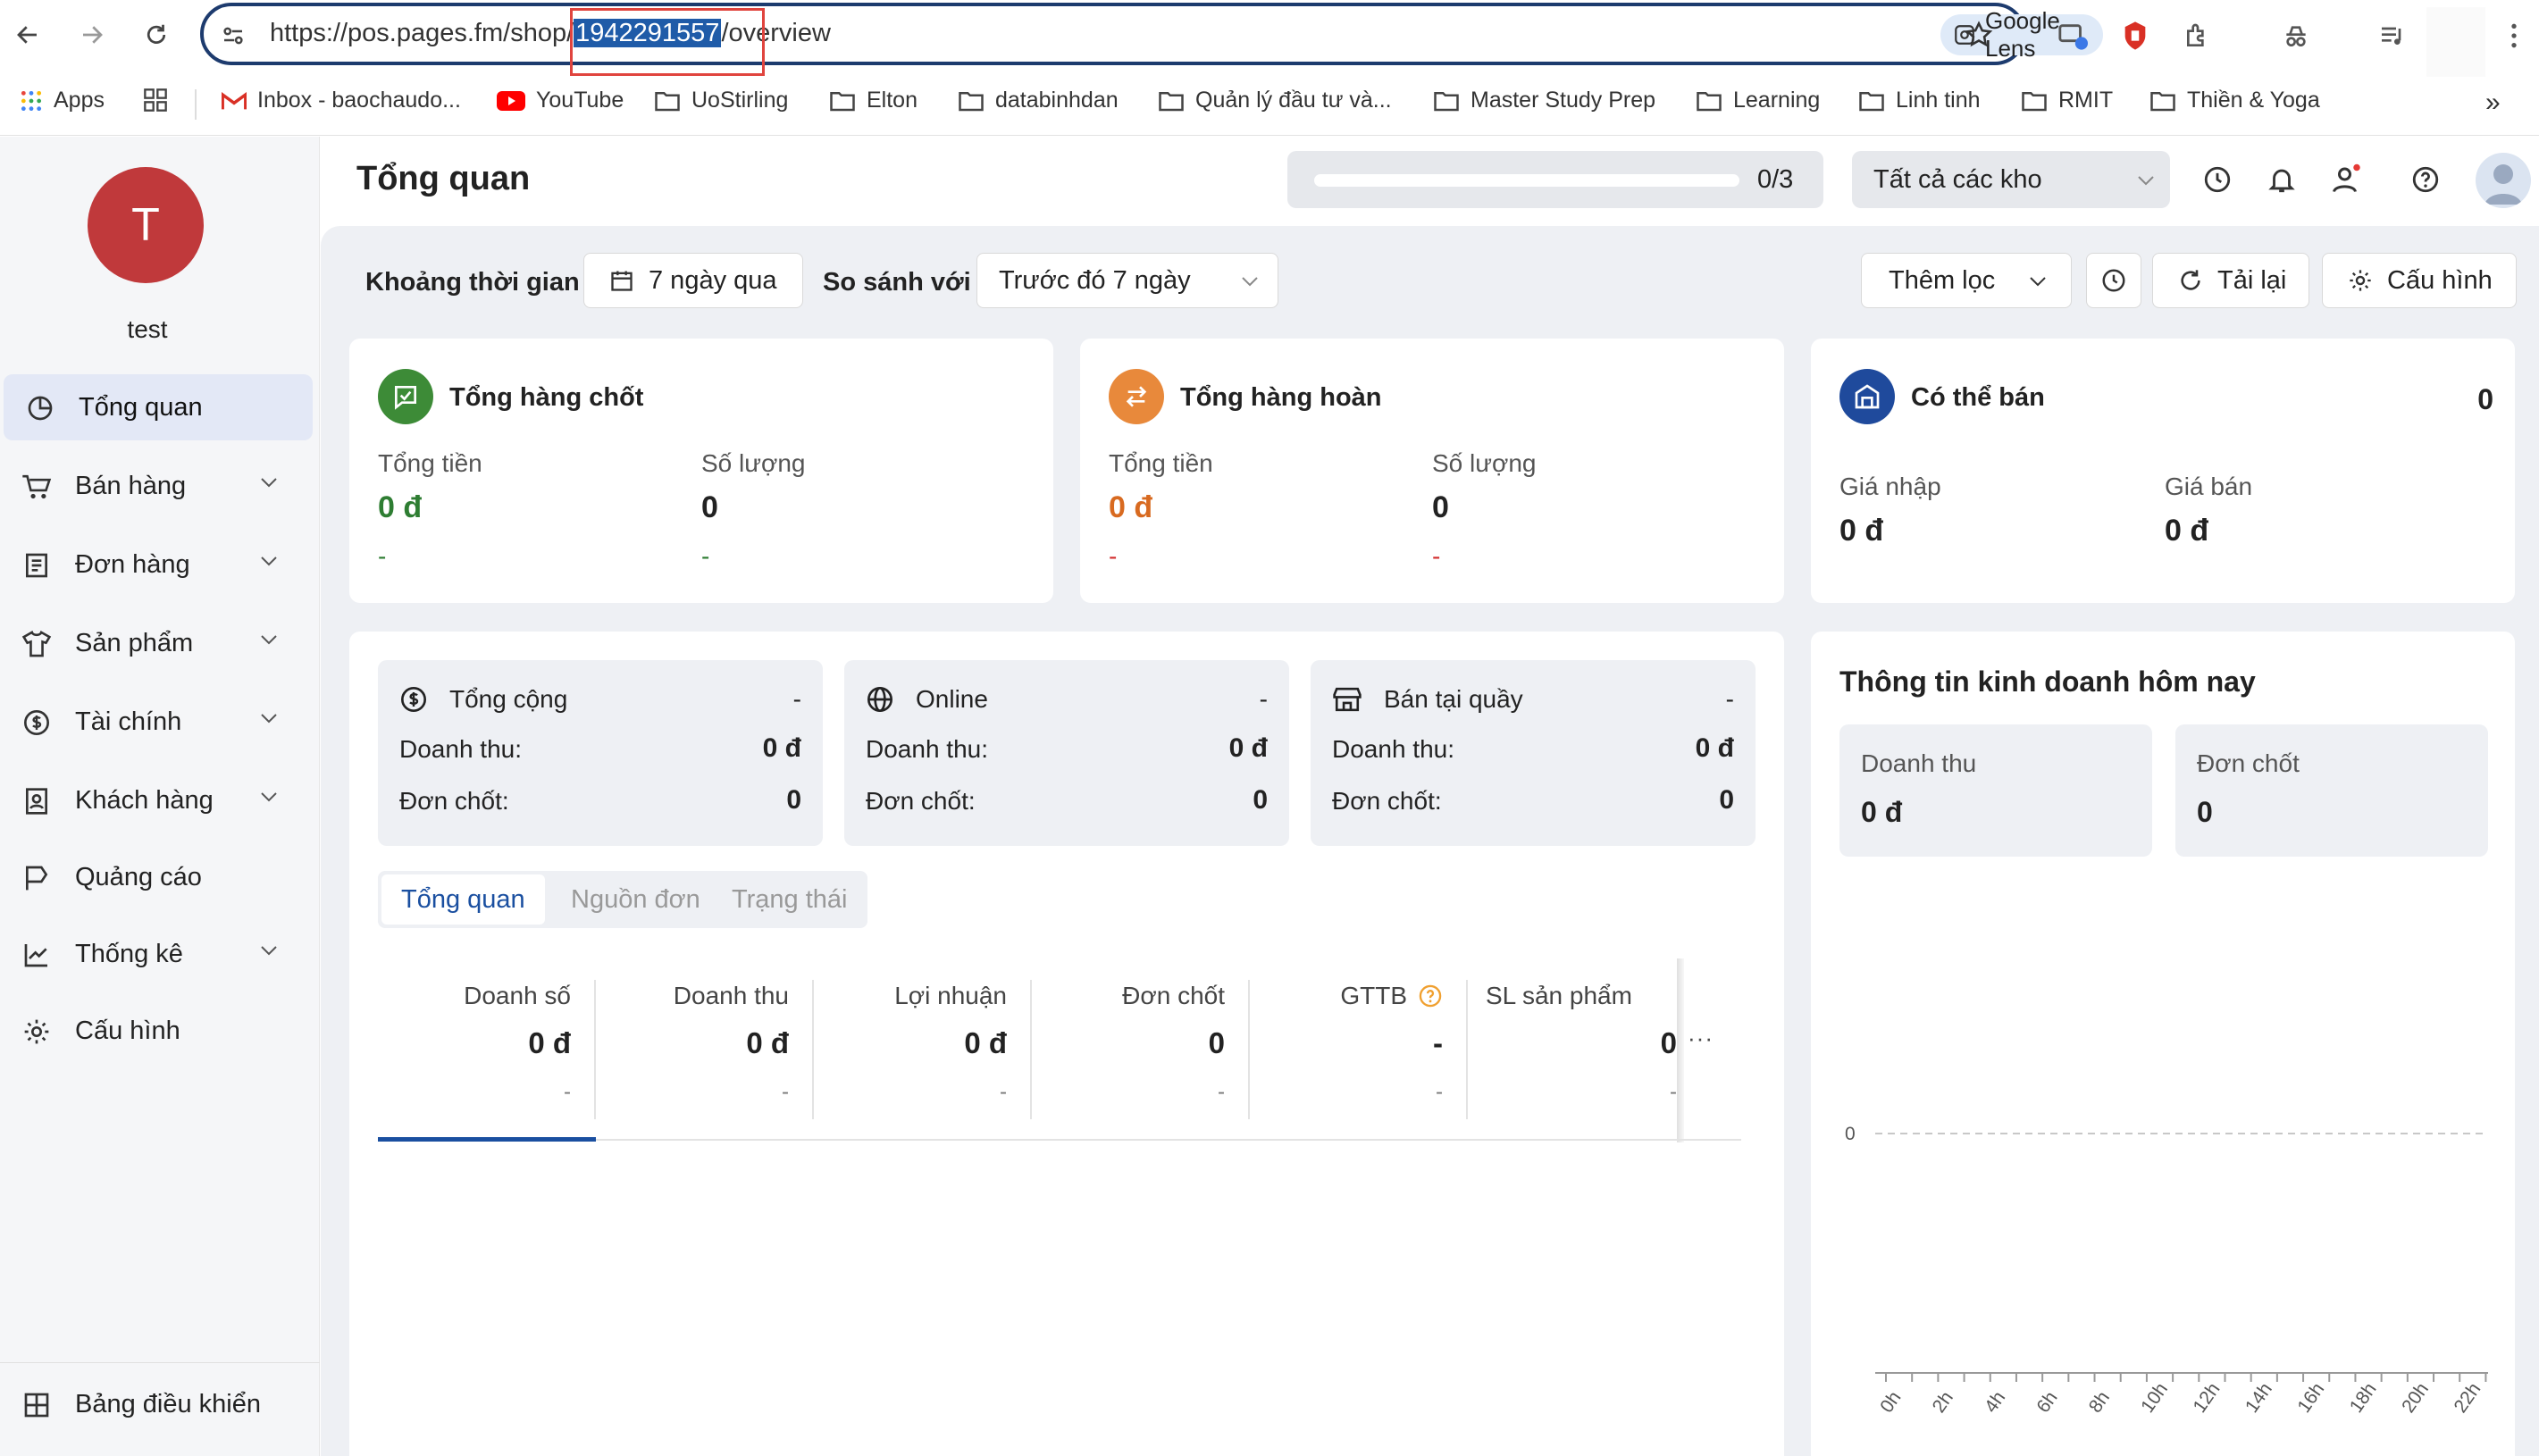  Describe the element at coordinates (2072, 35) in the screenshot. I see `cast-icon` at that location.